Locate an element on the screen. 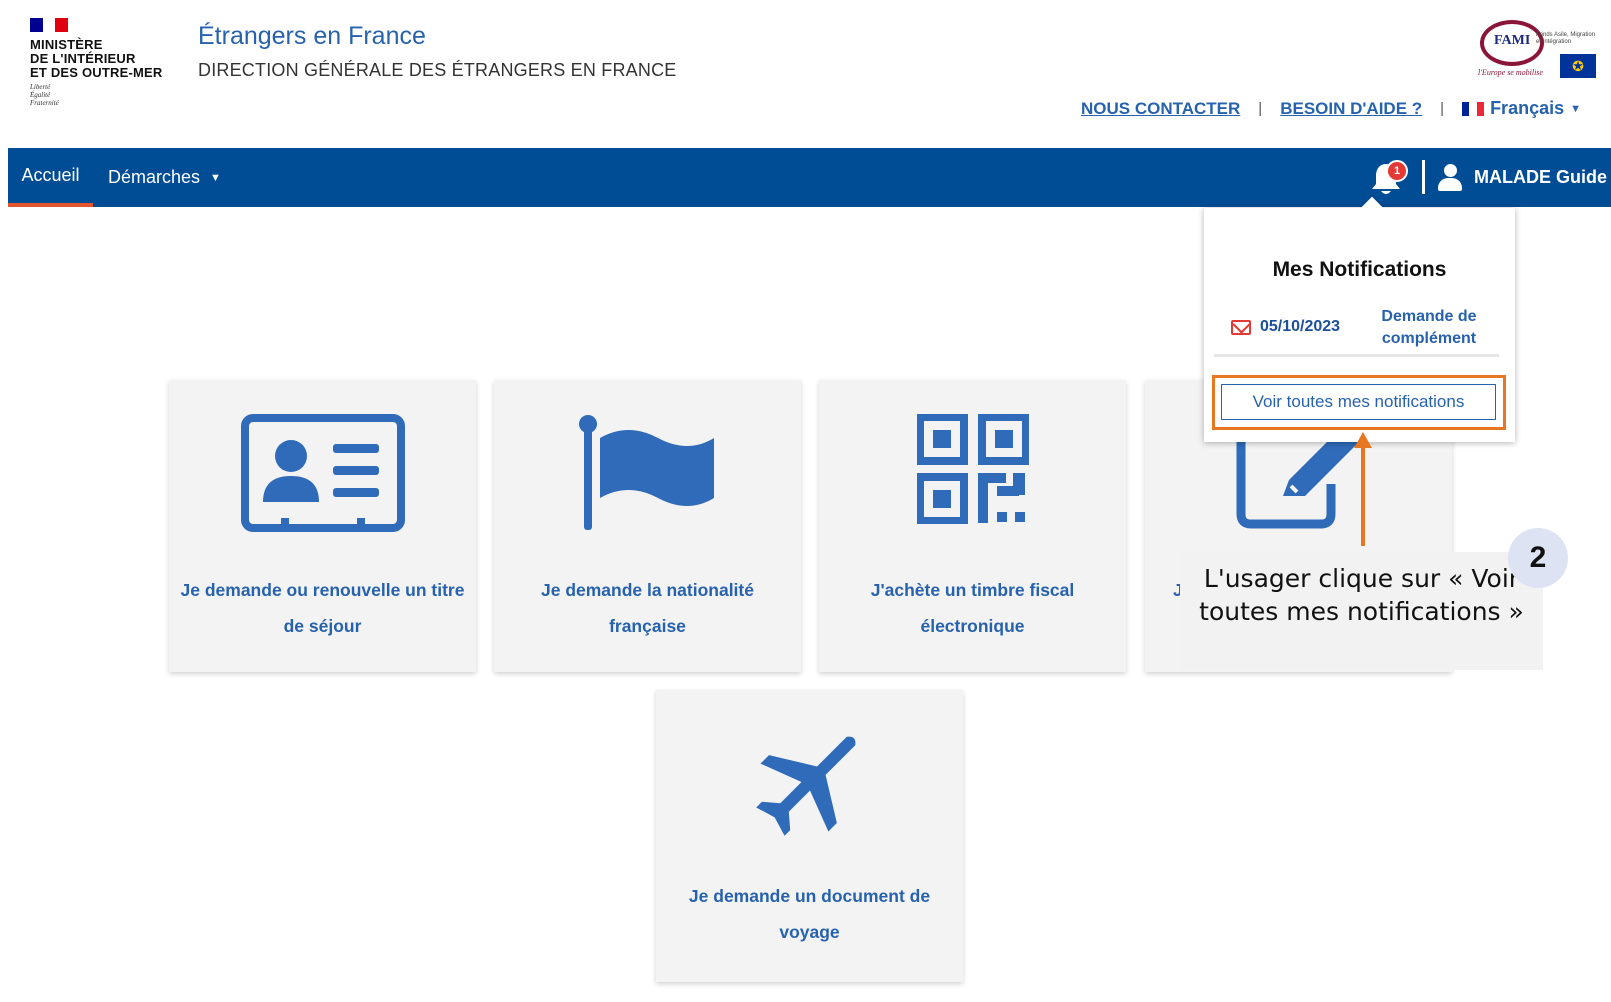 The image size is (1611, 1002). notification-count-badge: 1 is located at coordinates (1397, 171).